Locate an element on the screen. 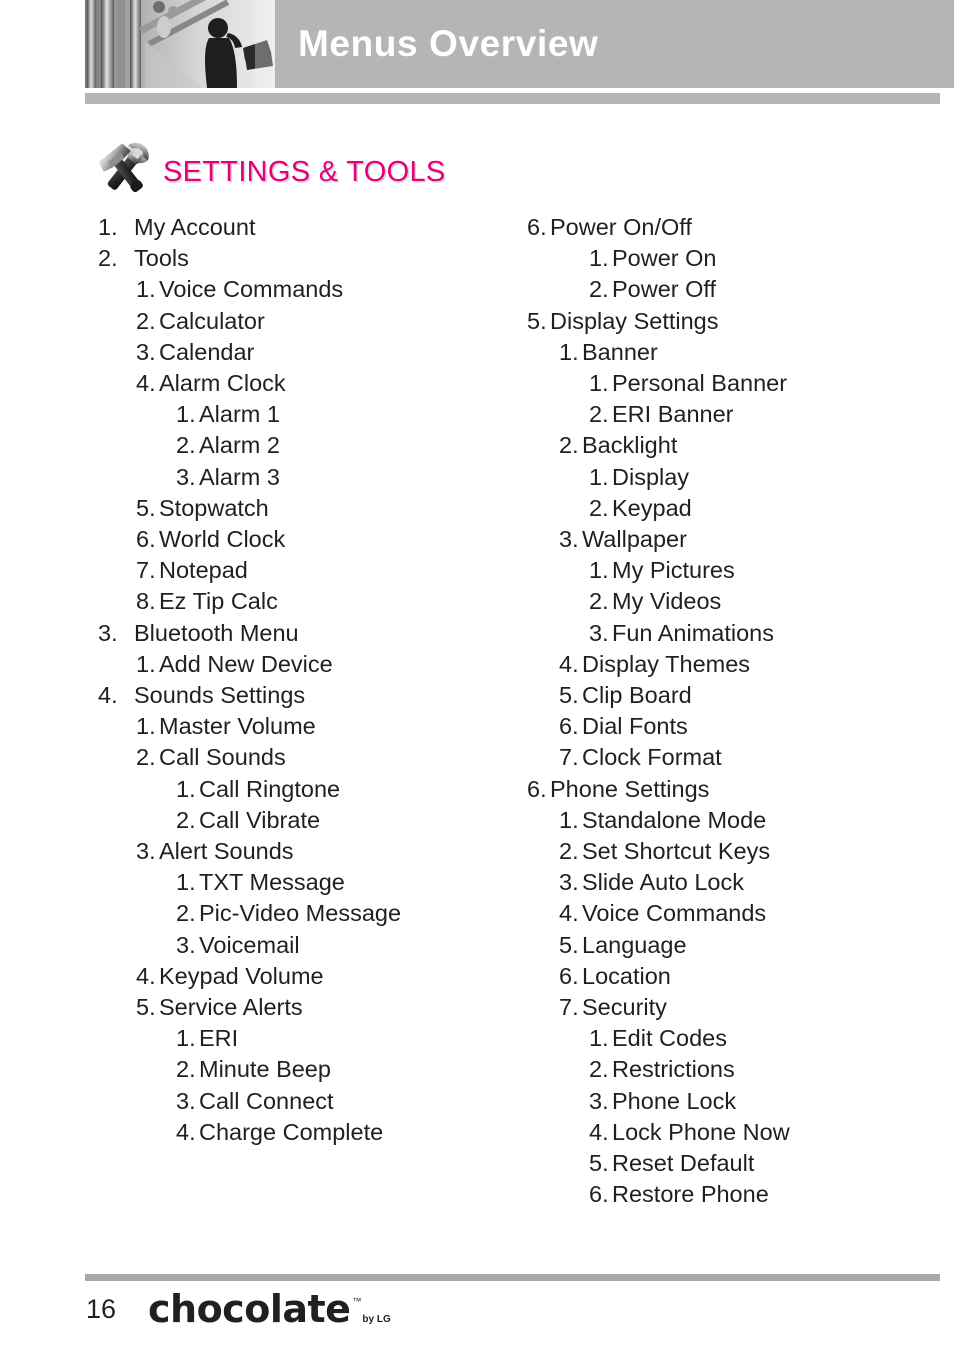  menu-item-label: Fun Animations is located at coordinates (693, 632).